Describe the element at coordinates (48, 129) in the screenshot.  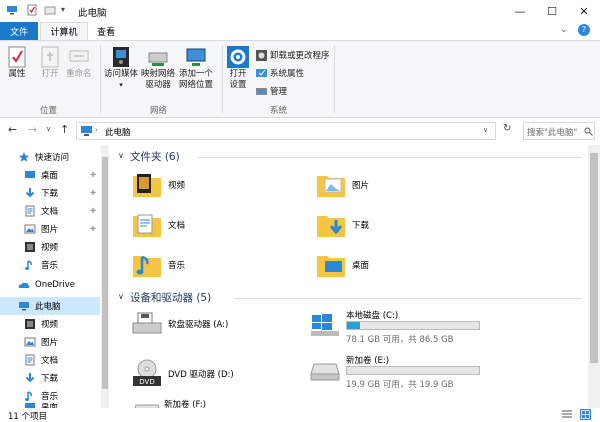
I see `recent-locations-icon: ∨` at that location.